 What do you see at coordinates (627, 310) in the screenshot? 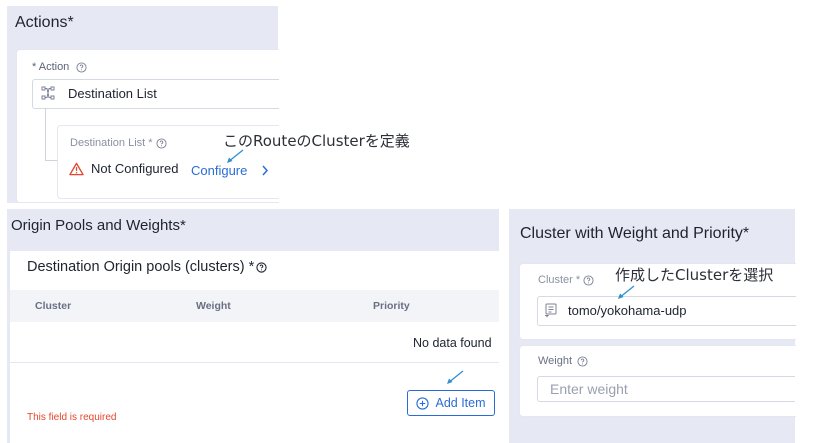
I see `cluster-select-value: tomo/yokohama-udp` at bounding box center [627, 310].